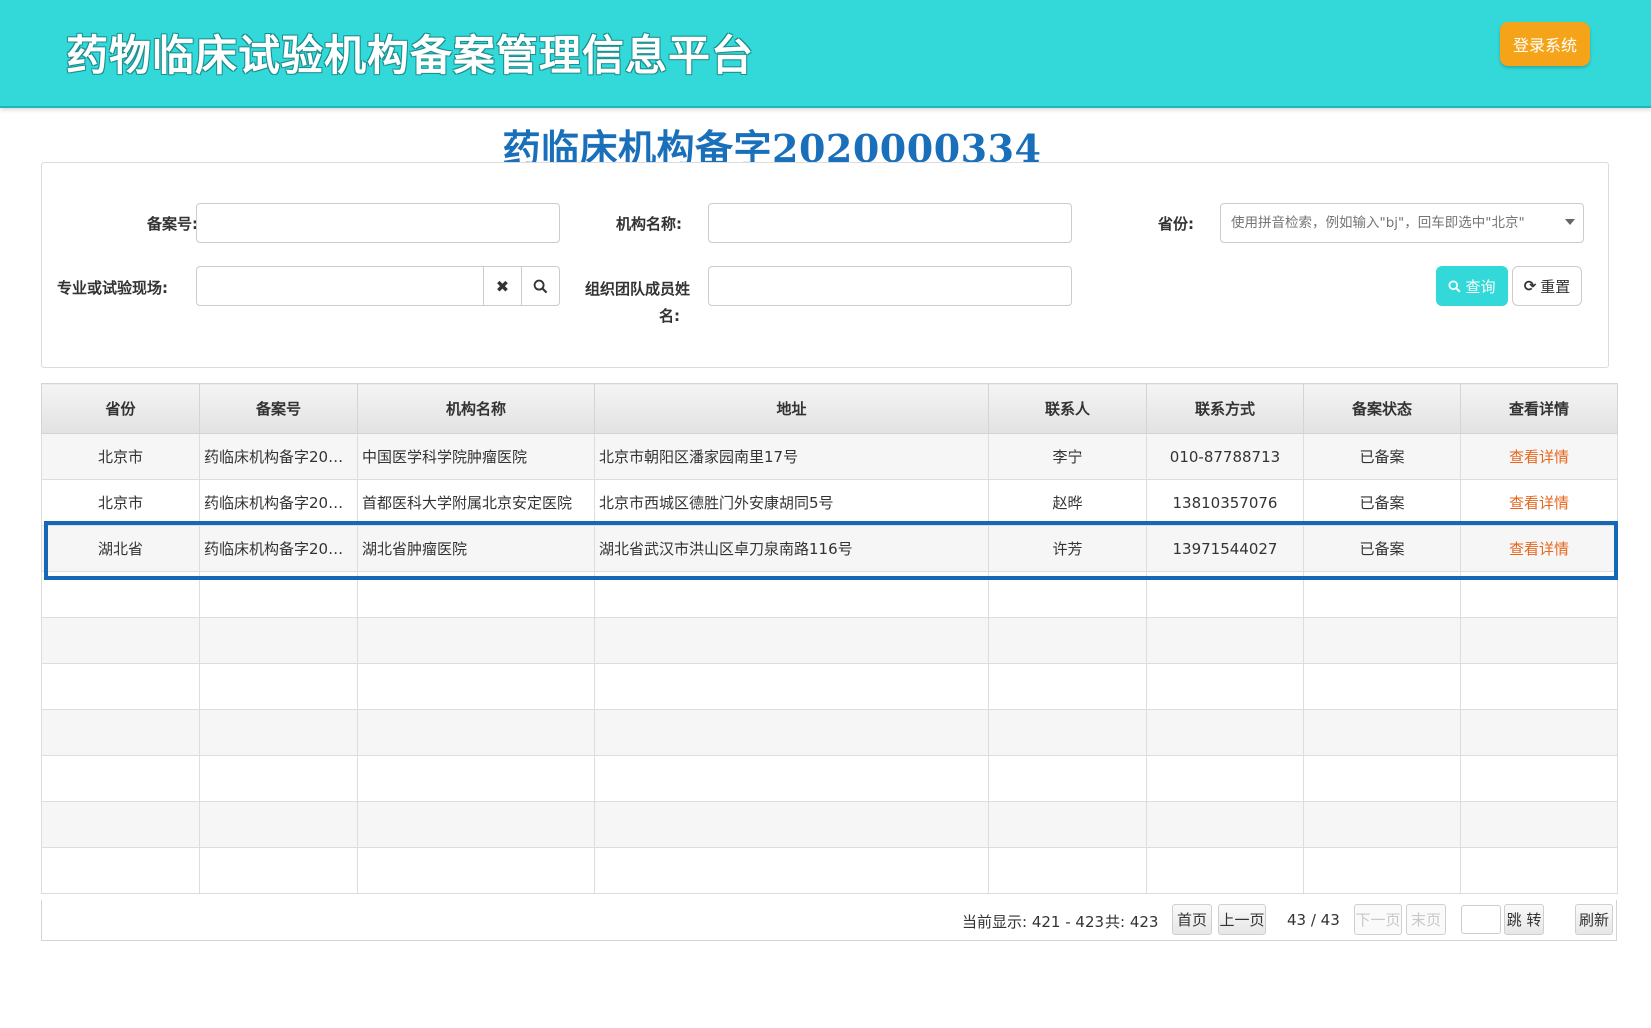 The height and width of the screenshot is (1028, 1651). Describe the element at coordinates (791, 456) in the screenshot. I see `cell-address: 北京市朝阳区潘家园南里17号` at that location.